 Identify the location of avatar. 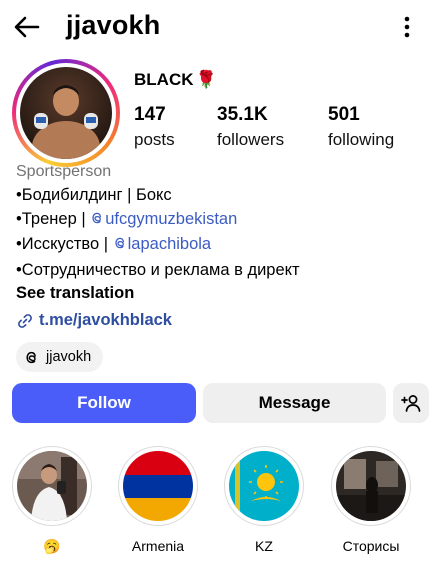
(66, 113).